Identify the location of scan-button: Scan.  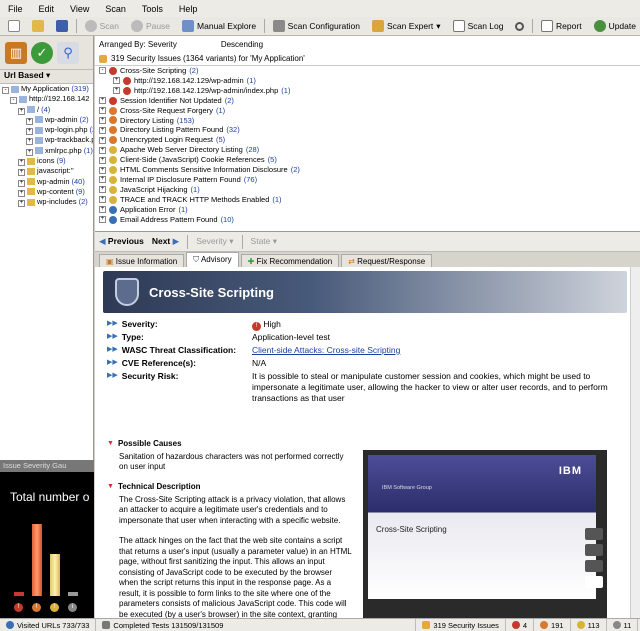
(102, 26).